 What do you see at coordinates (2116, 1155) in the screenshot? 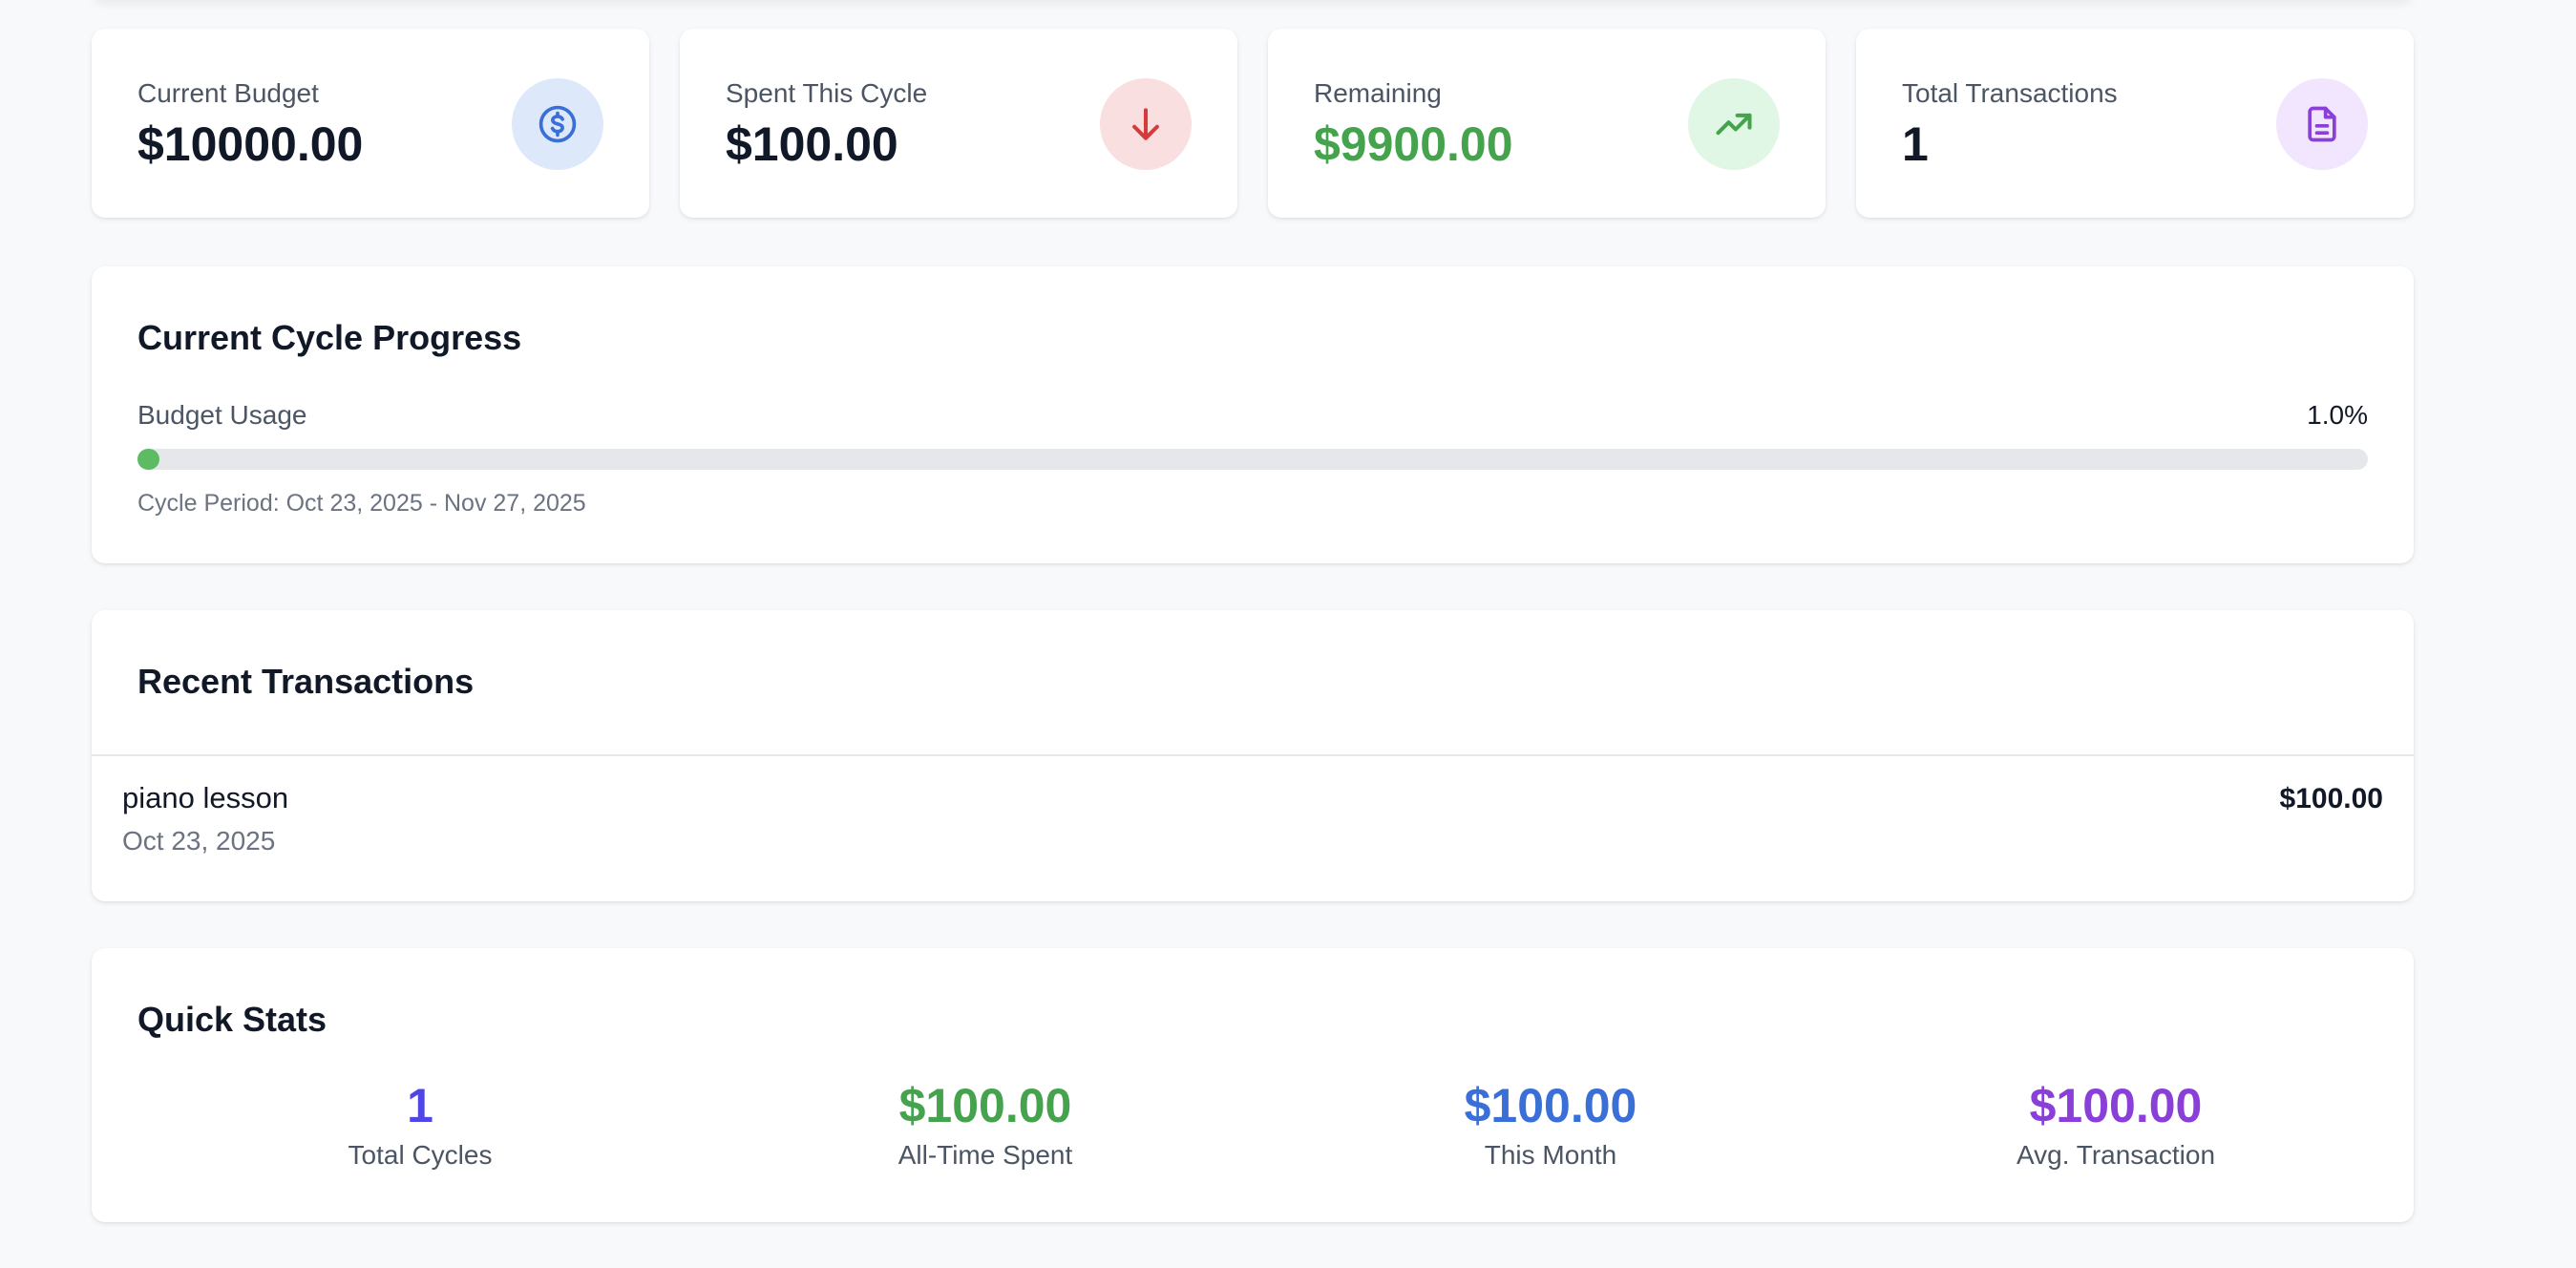
I see `quick-stat-label: Avg. Transaction` at bounding box center [2116, 1155].